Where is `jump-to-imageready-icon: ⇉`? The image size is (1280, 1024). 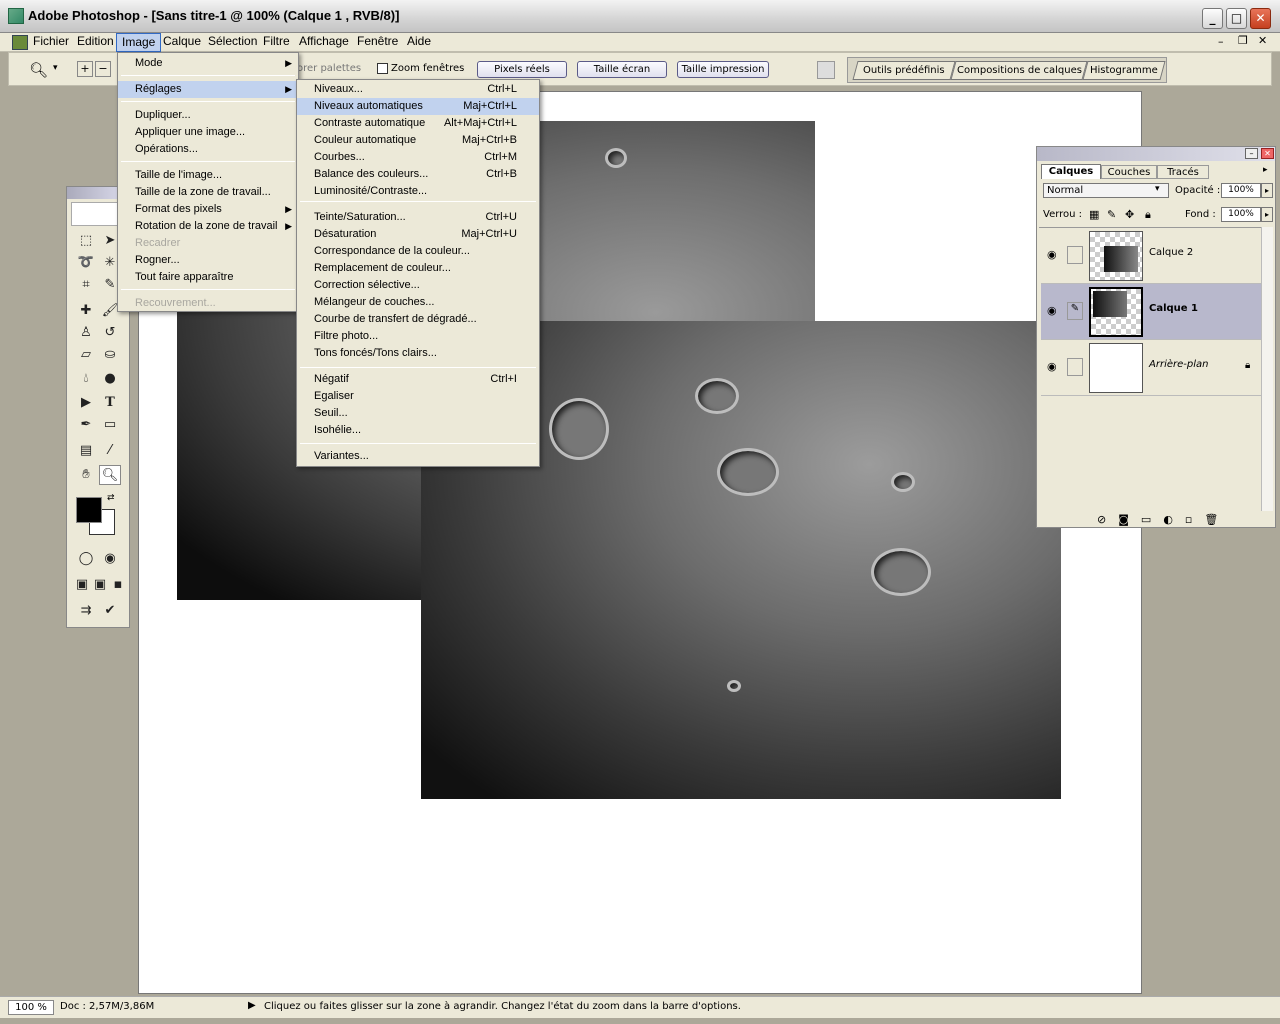 jump-to-imageready-icon: ⇉ is located at coordinates (86, 611).